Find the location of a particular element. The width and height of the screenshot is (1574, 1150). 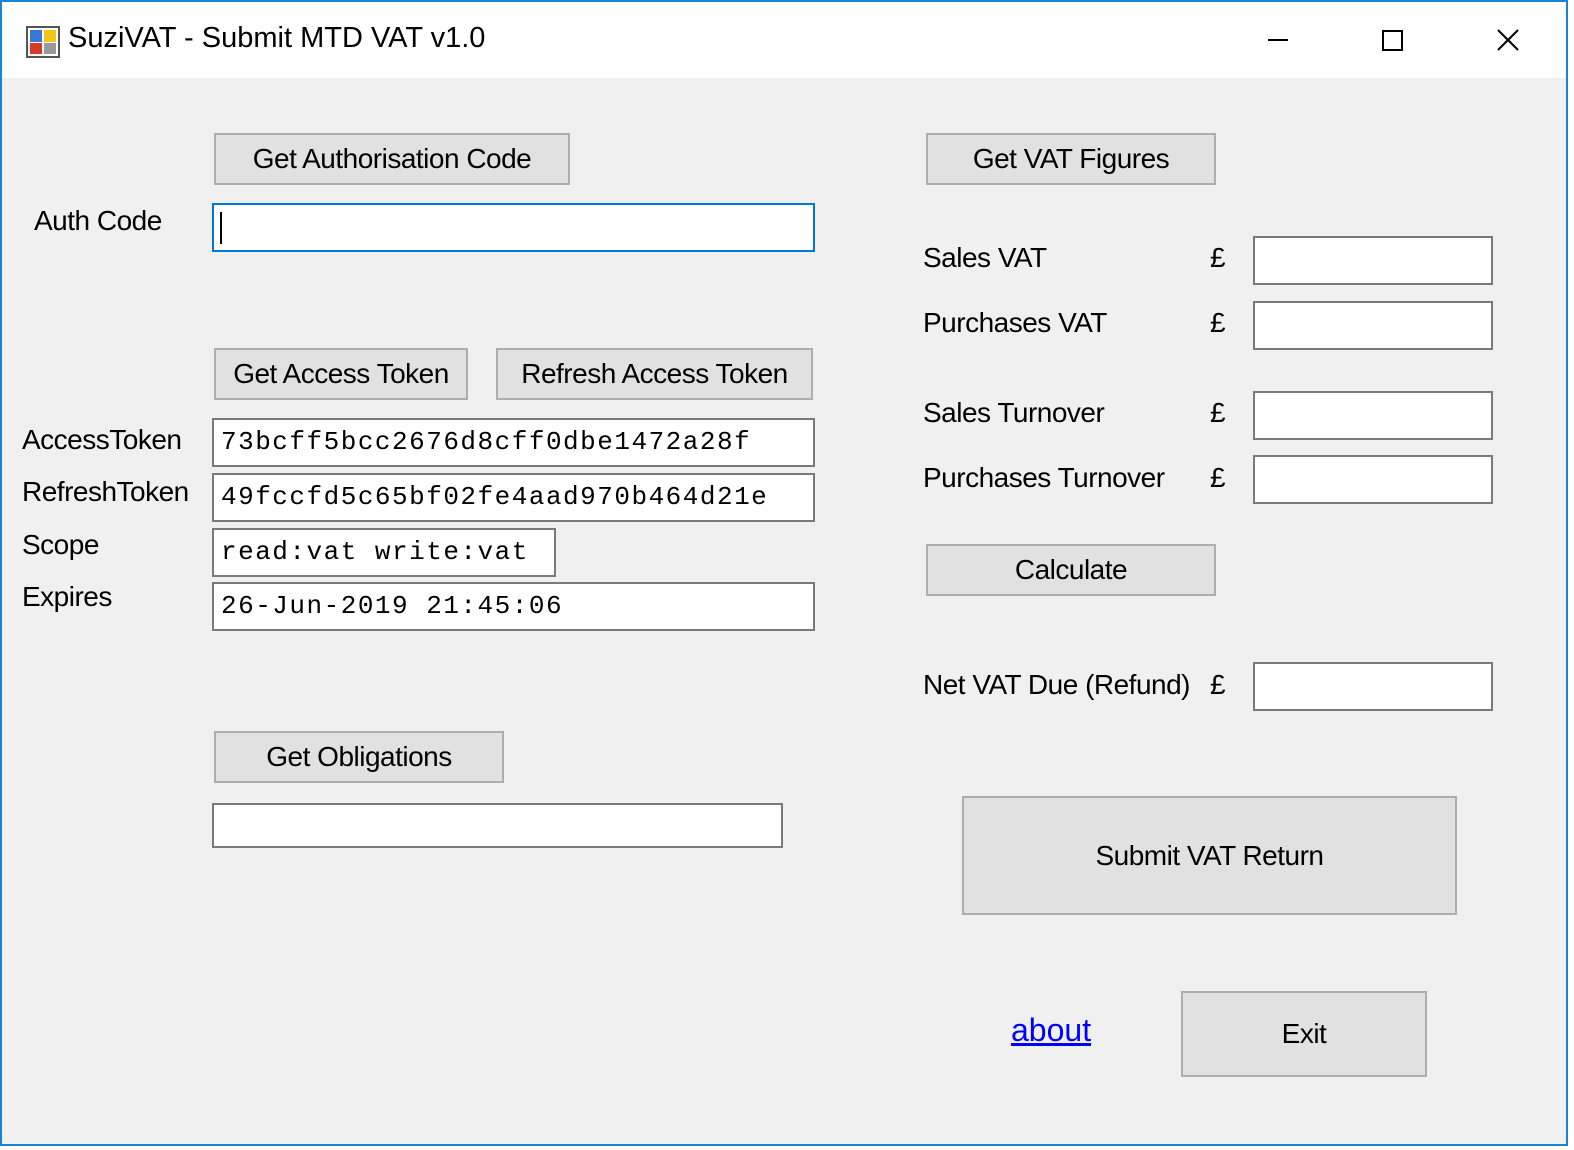

purchases-vat-field is located at coordinates (1373, 325).